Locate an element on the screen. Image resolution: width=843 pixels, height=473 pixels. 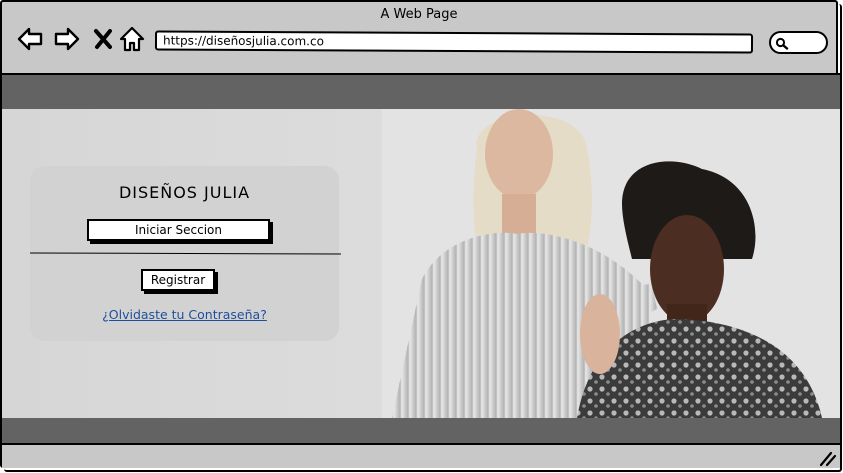
forward-arrow-icon is located at coordinates (67, 39).